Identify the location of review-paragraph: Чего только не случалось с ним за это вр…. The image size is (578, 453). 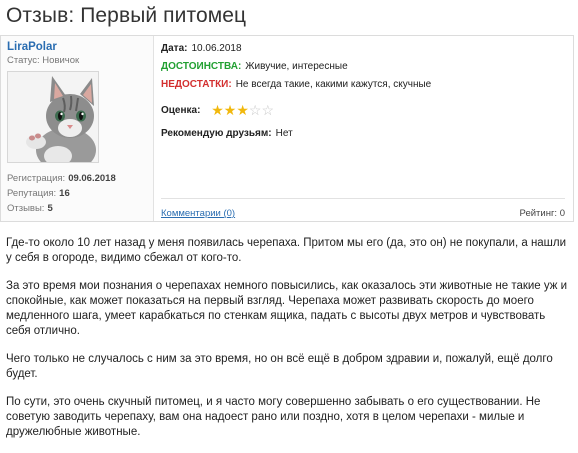
(279, 366).